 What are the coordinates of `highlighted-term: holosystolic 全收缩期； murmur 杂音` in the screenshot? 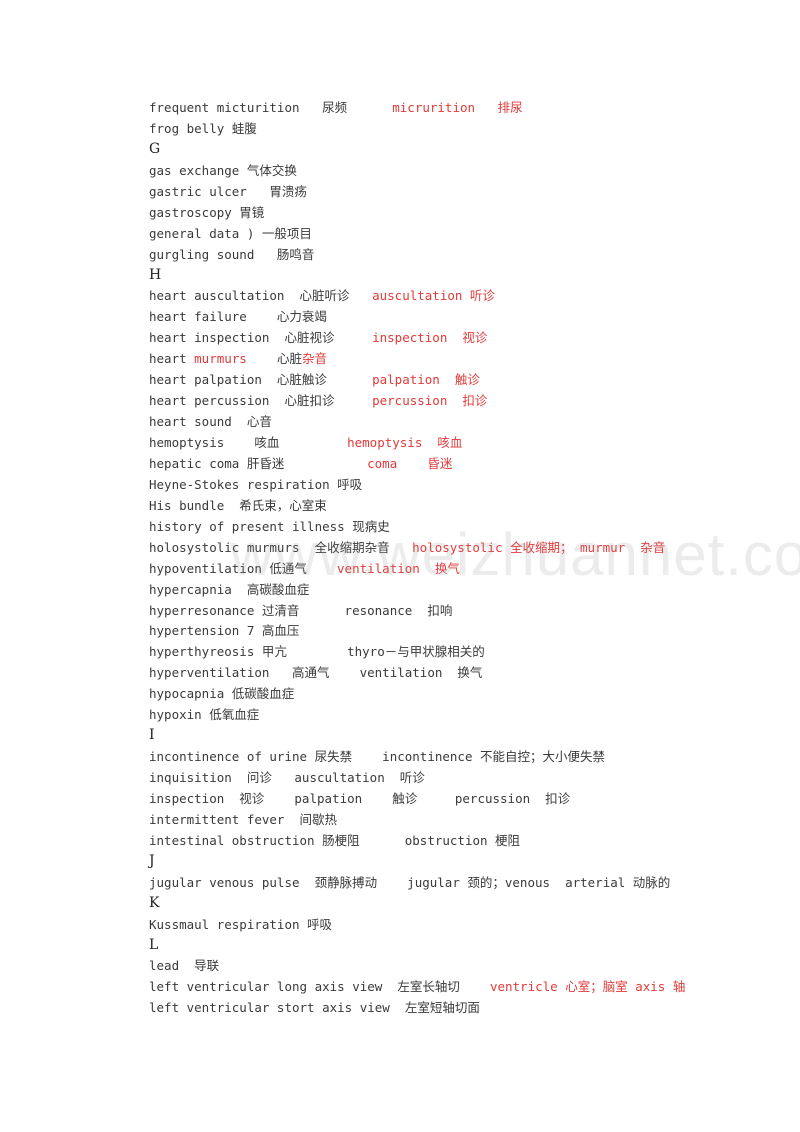 It's located at (539, 547).